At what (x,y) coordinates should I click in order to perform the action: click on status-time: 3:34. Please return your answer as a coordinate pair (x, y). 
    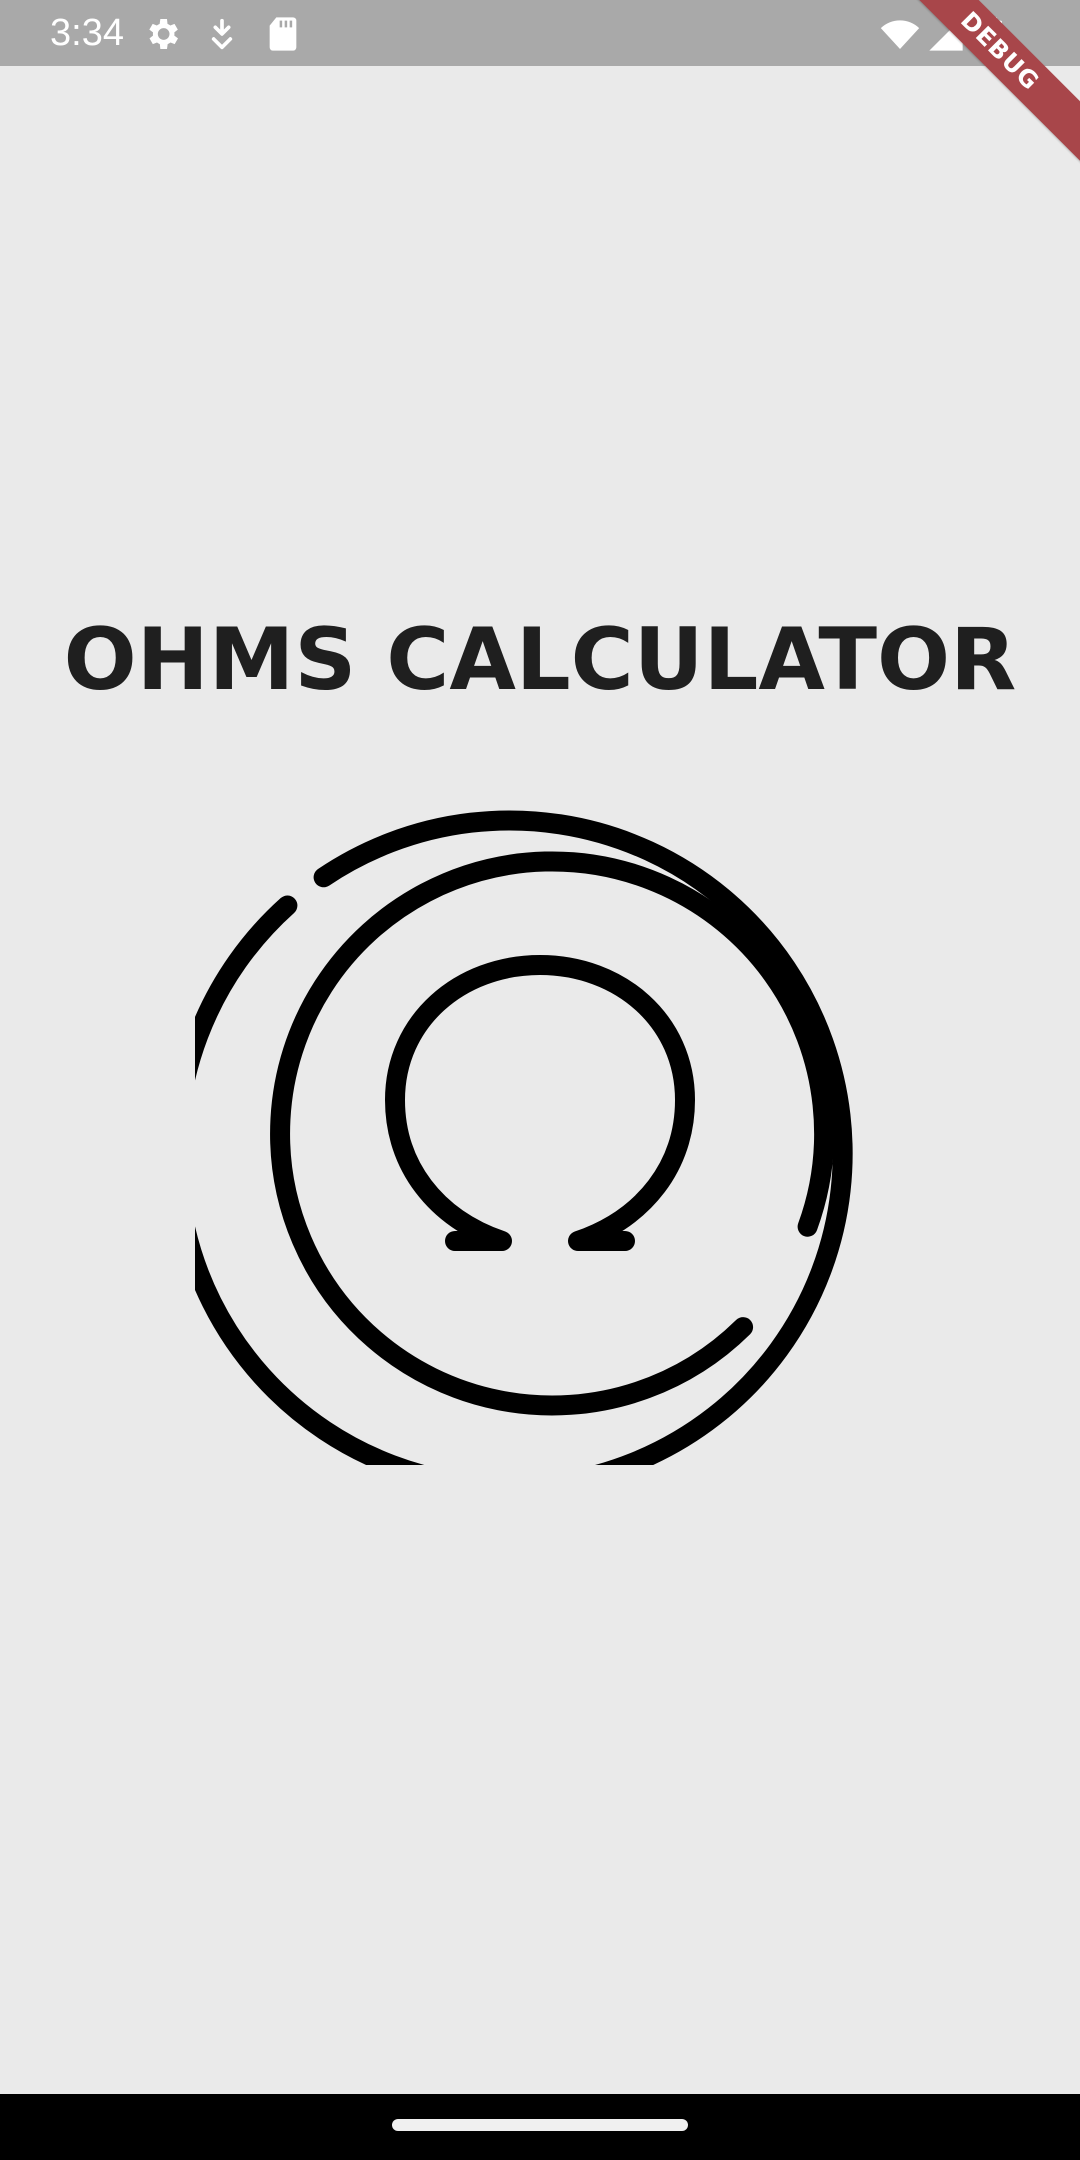
    Looking at the image, I should click on (87, 33).